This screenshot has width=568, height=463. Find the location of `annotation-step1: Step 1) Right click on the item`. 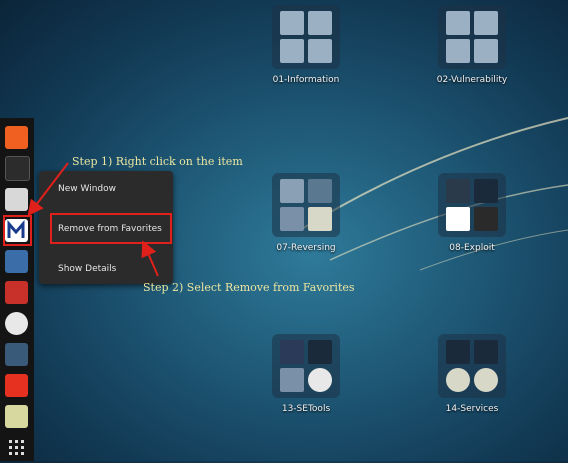

annotation-step1: Step 1) Right click on the item is located at coordinates (157, 161).